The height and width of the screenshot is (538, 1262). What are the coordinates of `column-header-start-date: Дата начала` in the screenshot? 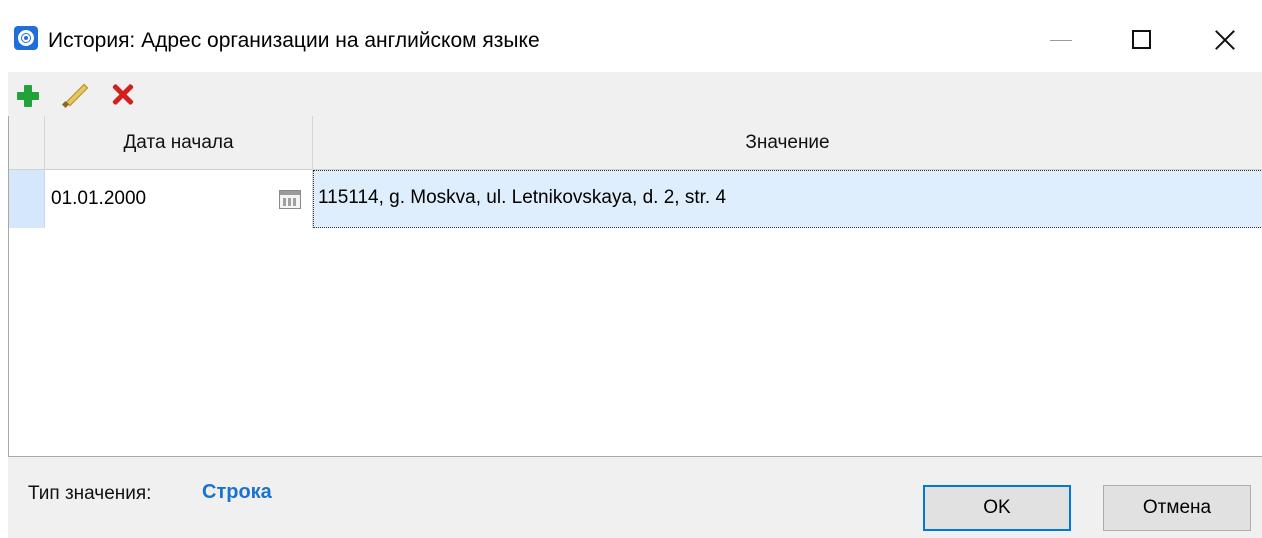 It's located at (179, 143).